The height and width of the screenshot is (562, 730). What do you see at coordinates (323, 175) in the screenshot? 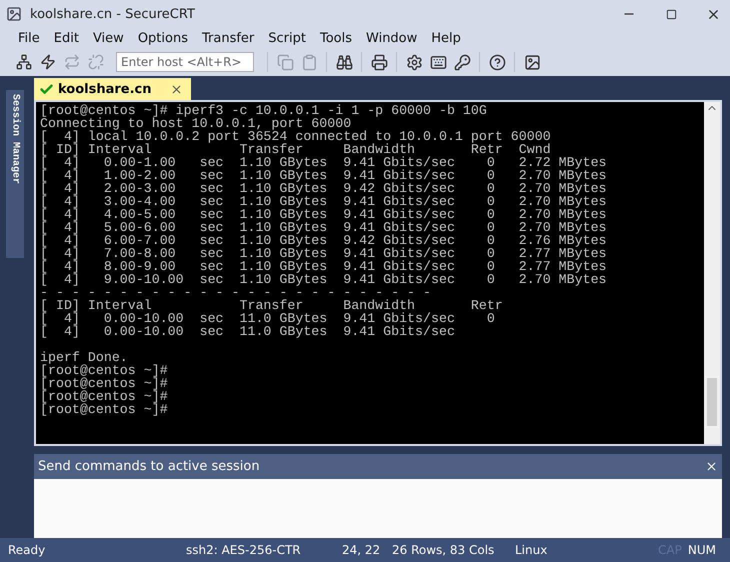
I see `terminal-line: [ 4] 1.00-2.00 sec 1.10 GBytes 9.41 Gbits/sec 0 2.70 MBytes` at bounding box center [323, 175].